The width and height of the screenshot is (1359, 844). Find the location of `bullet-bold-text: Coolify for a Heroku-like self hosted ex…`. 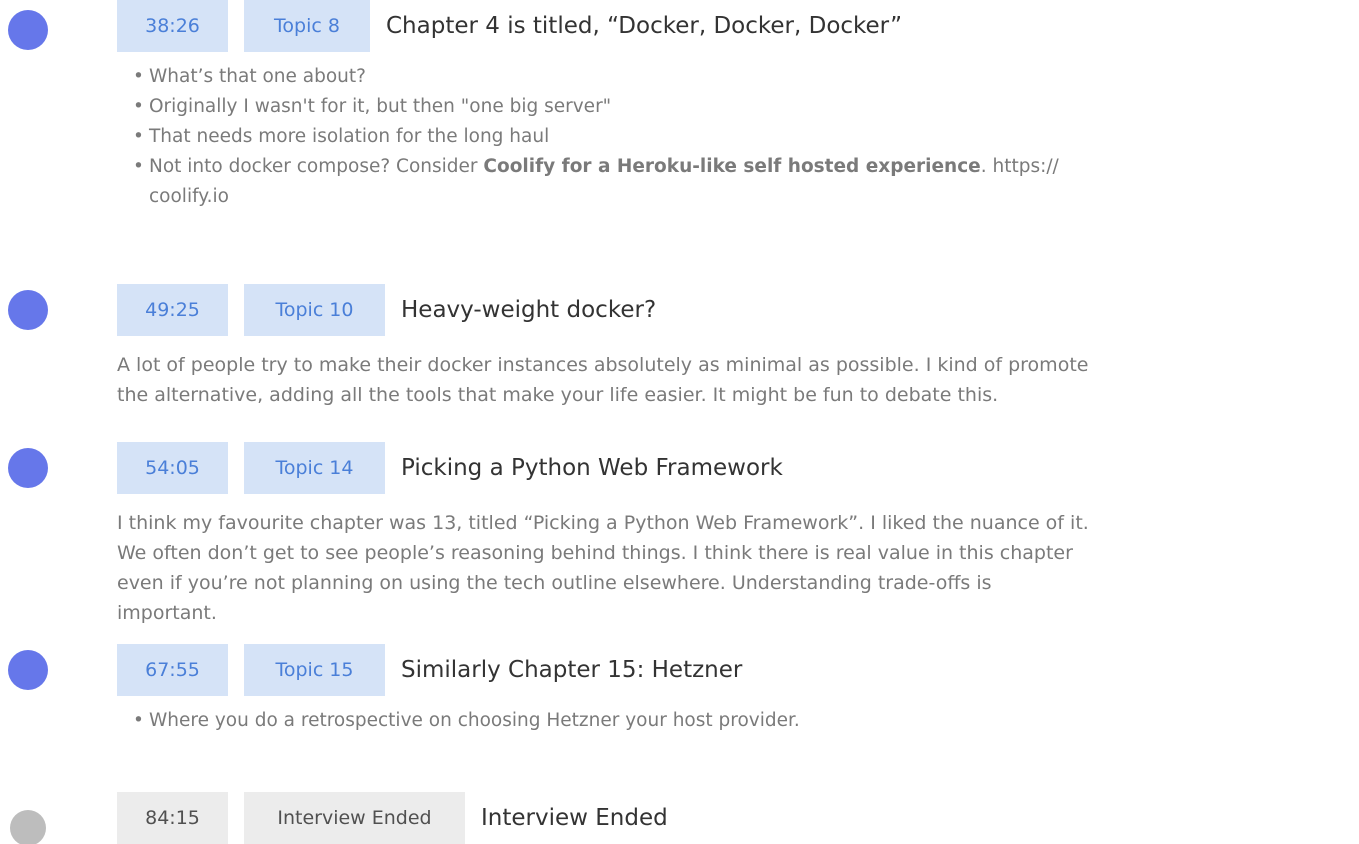

bullet-bold-text: Coolify for a Heroku-like self hosted ex… is located at coordinates (732, 166).